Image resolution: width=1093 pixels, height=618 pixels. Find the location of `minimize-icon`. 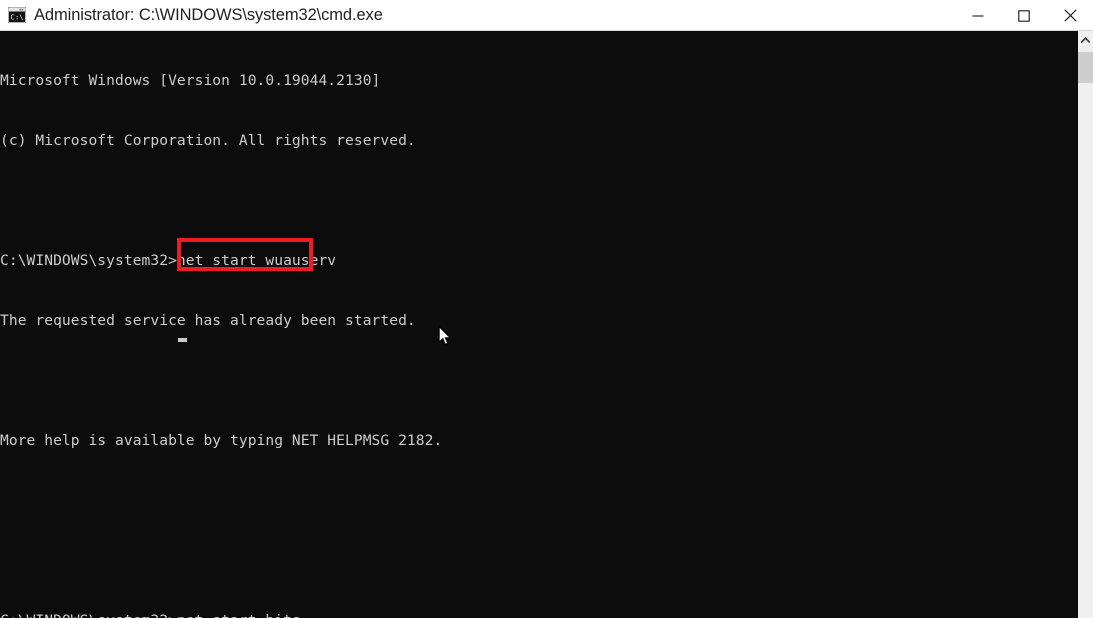

minimize-icon is located at coordinates (978, 15).